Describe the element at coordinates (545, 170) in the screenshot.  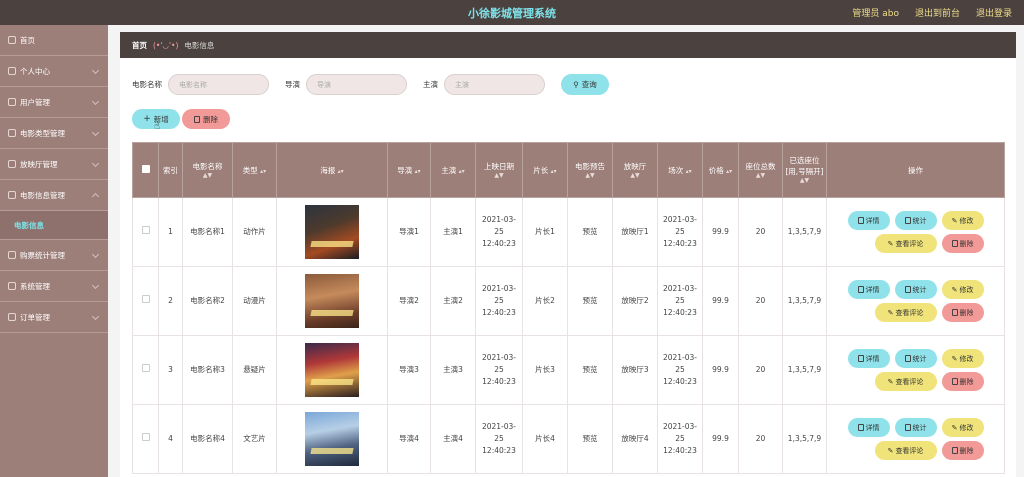
I see `col-length: 片长 ▴▾` at that location.